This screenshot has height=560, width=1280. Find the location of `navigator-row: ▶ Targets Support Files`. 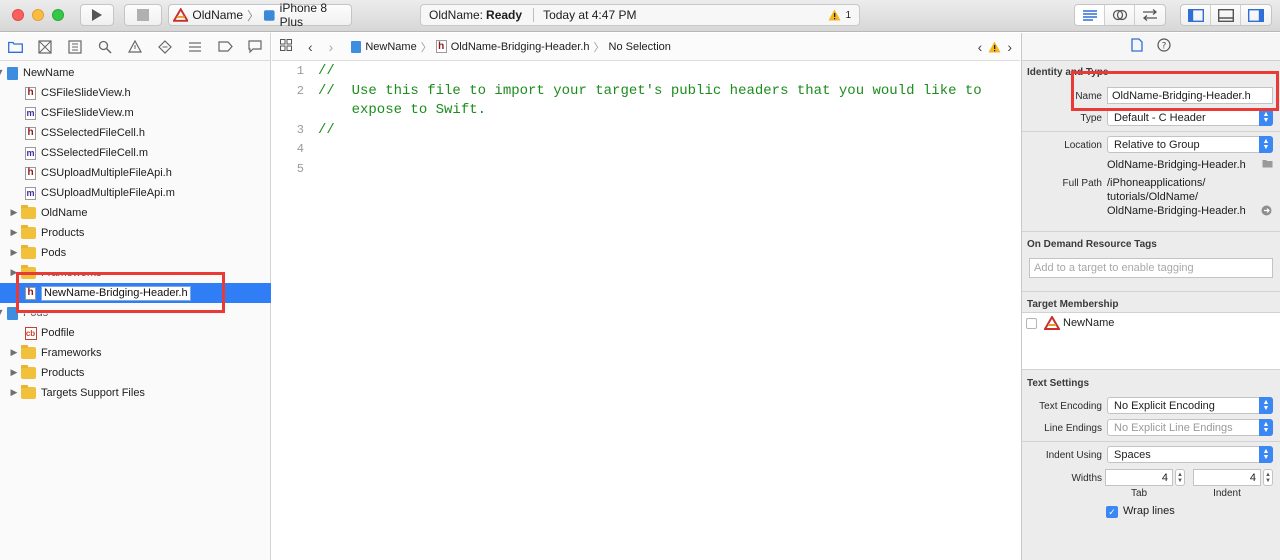

navigator-row: ▶ Targets Support Files is located at coordinates (135, 393).